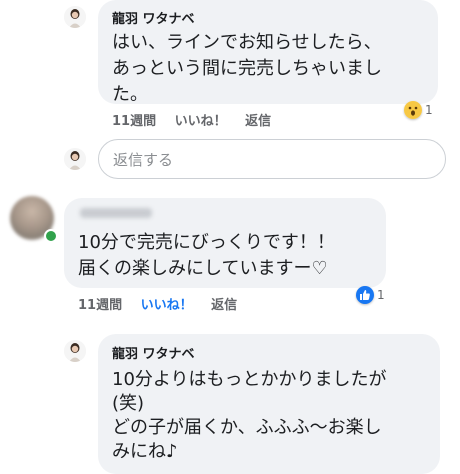 This screenshot has height=474, width=460. What do you see at coordinates (247, 68) in the screenshot?
I see `comment-text: はい、ラインでお知らせしたら、 あっという間に完売しちゃいまし た。` at bounding box center [247, 68].